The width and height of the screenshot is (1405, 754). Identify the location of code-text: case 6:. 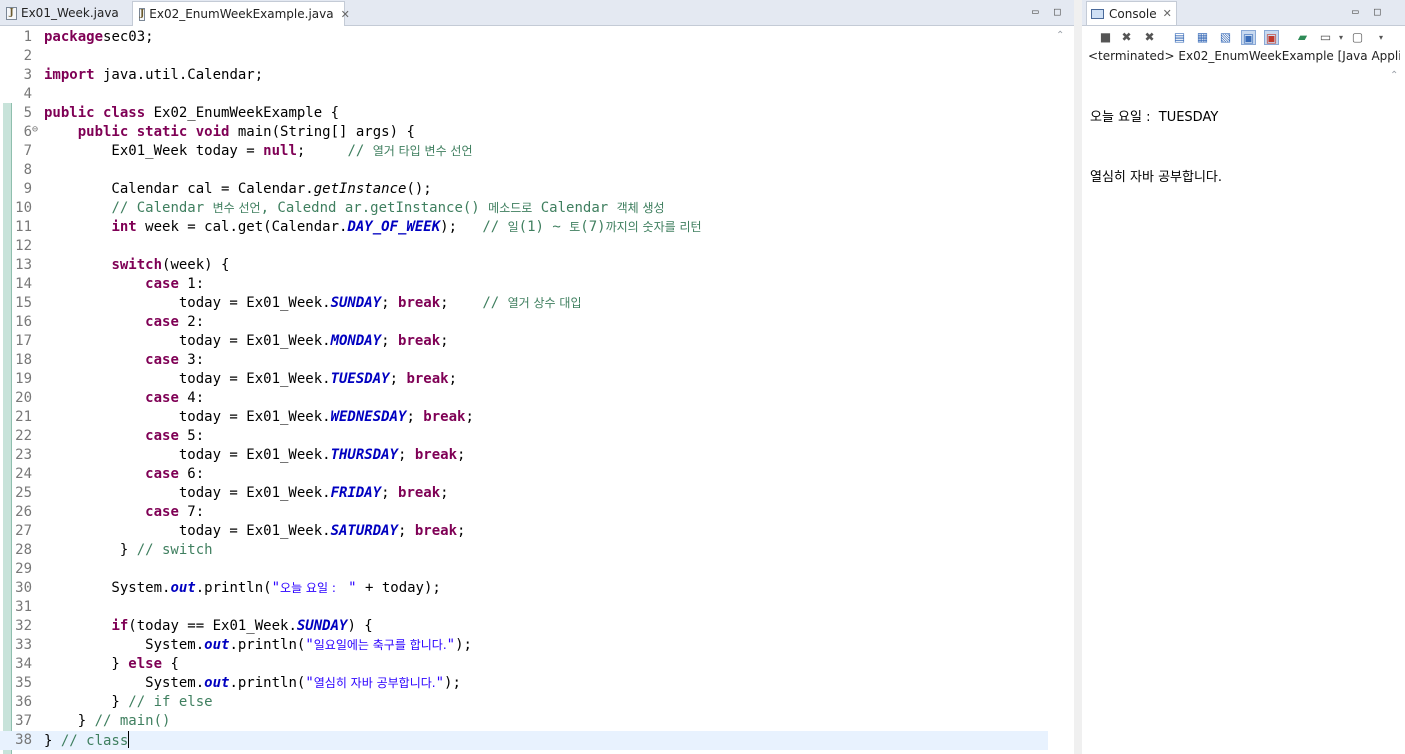
(124, 474).